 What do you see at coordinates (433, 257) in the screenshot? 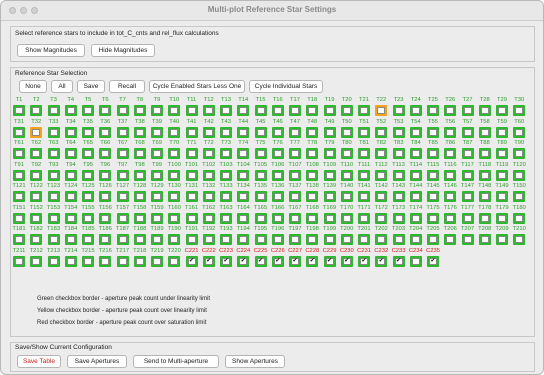
I see `star-checkbox-c235: C235 ✔` at bounding box center [433, 257].